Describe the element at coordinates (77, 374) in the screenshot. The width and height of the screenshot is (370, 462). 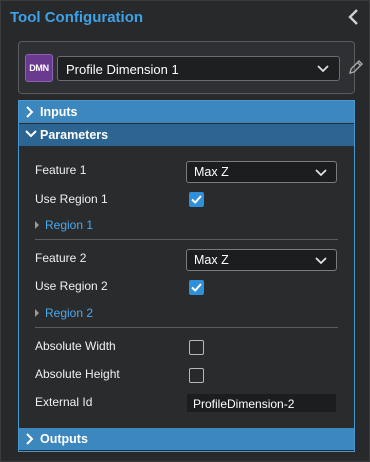
I see `absolute-height-label: Absolute Height` at that location.